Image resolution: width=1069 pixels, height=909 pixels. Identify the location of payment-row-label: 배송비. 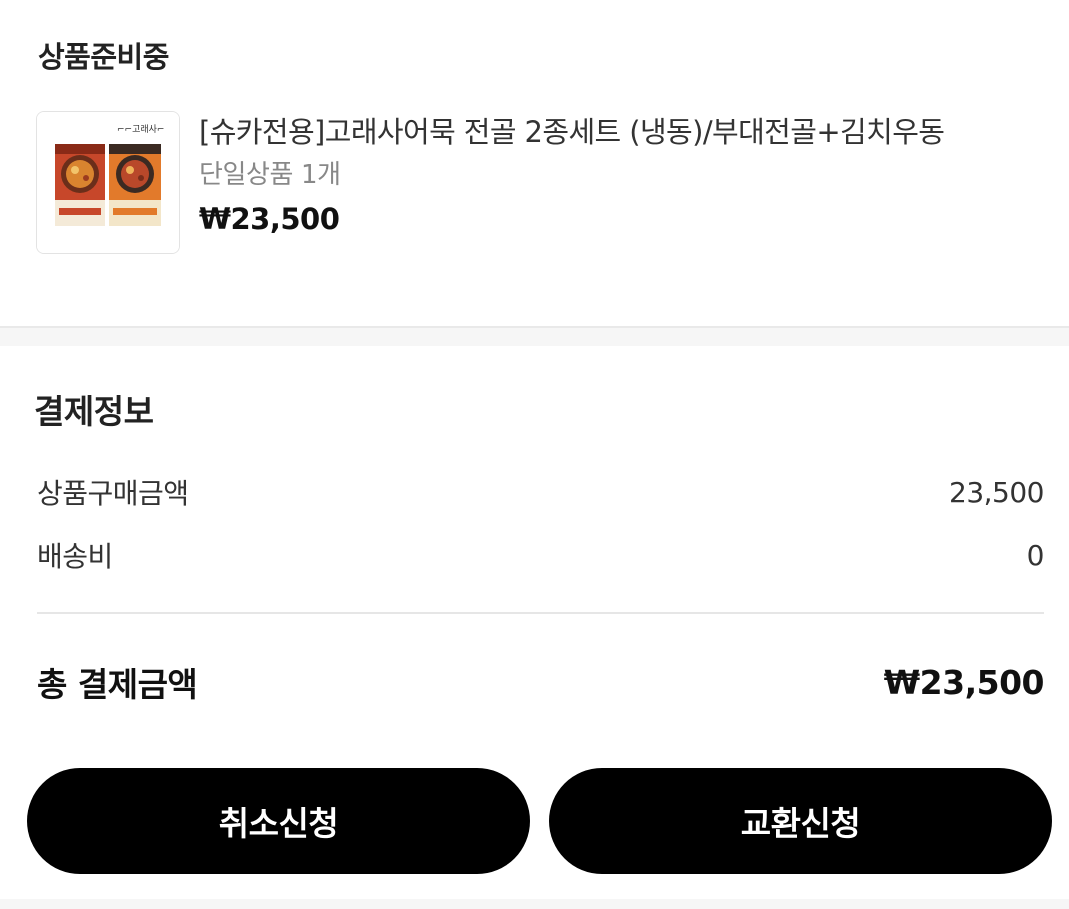
(75, 556).